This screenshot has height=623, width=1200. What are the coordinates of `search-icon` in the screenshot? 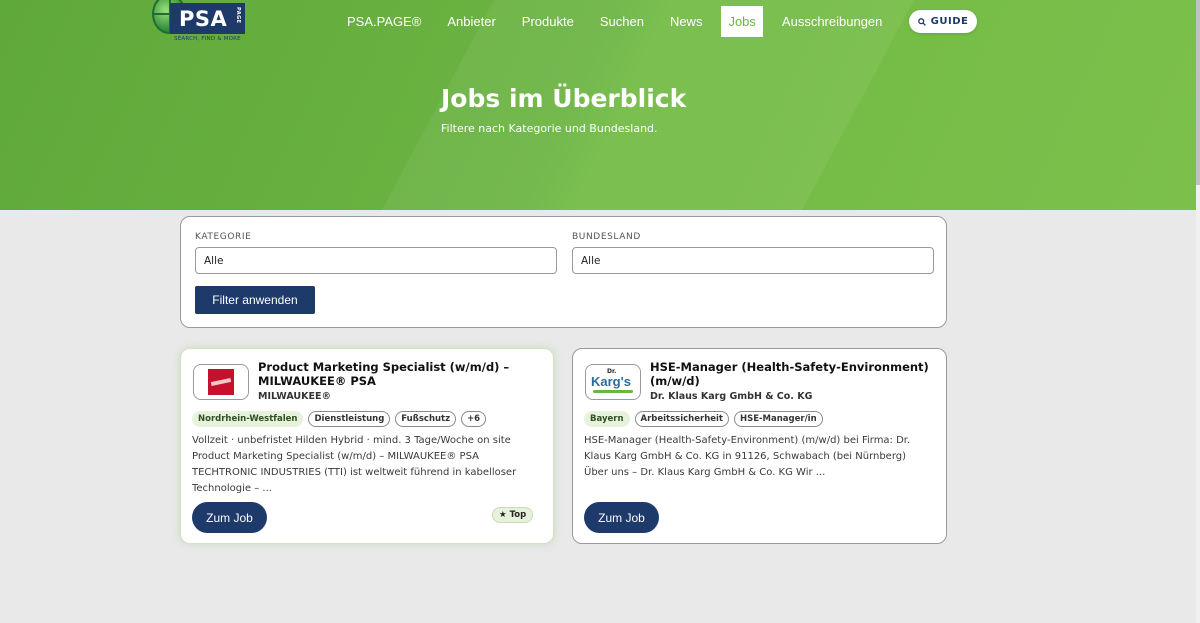 It's located at (921, 21).